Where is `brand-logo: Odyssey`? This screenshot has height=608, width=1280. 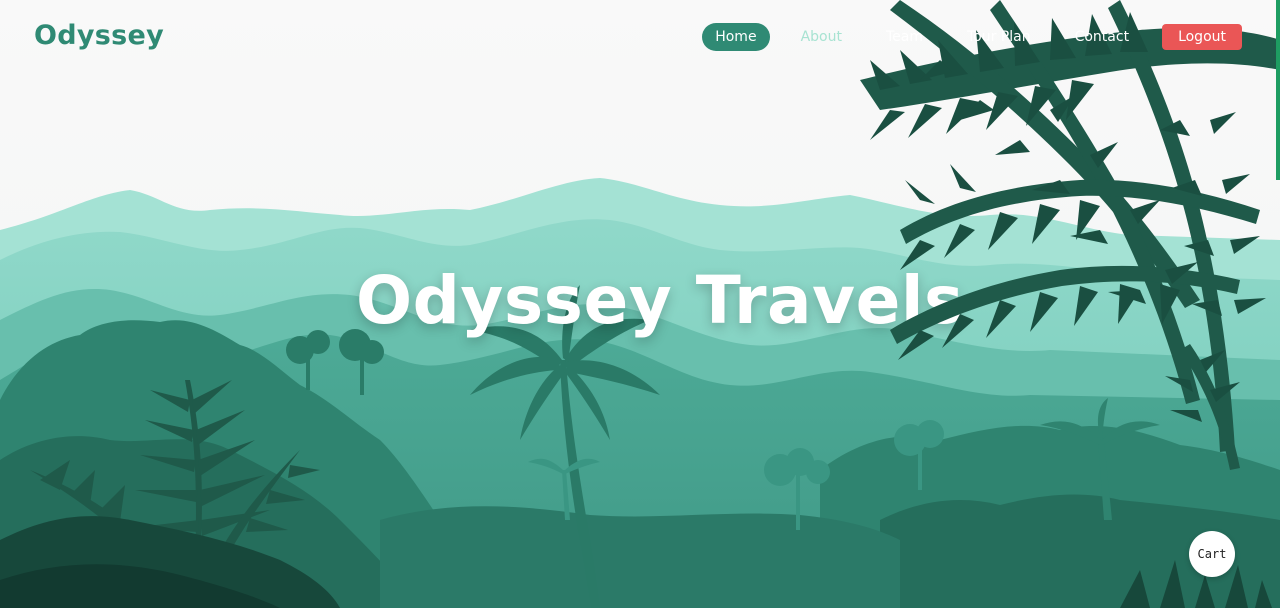 brand-logo: Odyssey is located at coordinates (99, 35).